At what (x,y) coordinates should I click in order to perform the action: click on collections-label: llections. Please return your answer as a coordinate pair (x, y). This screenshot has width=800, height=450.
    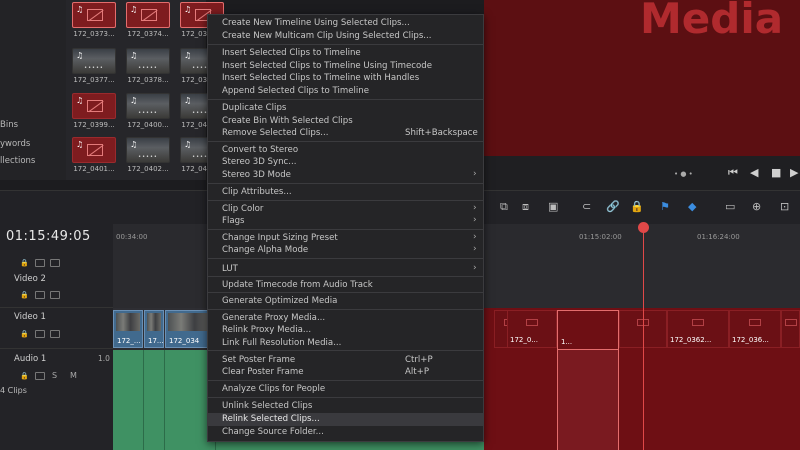
    Looking at the image, I should click on (17, 161).